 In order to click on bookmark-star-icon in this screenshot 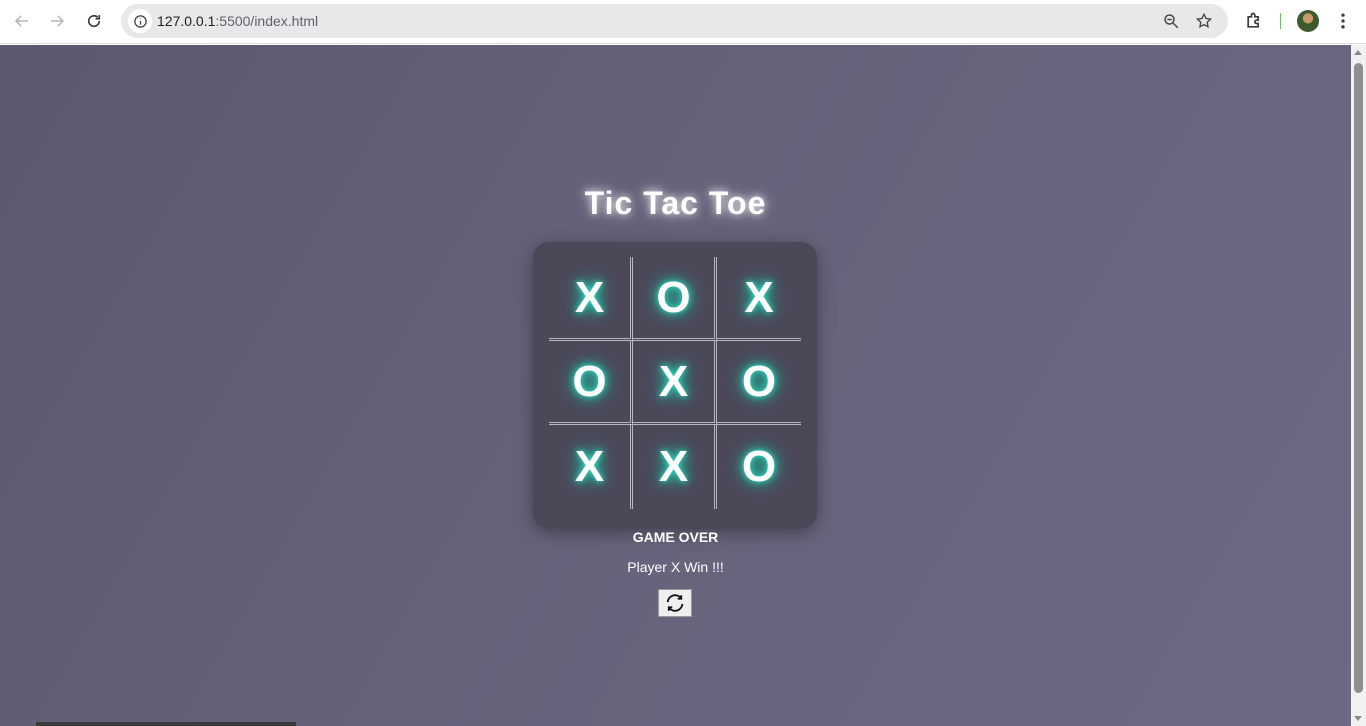, I will do `click(1204, 21)`.